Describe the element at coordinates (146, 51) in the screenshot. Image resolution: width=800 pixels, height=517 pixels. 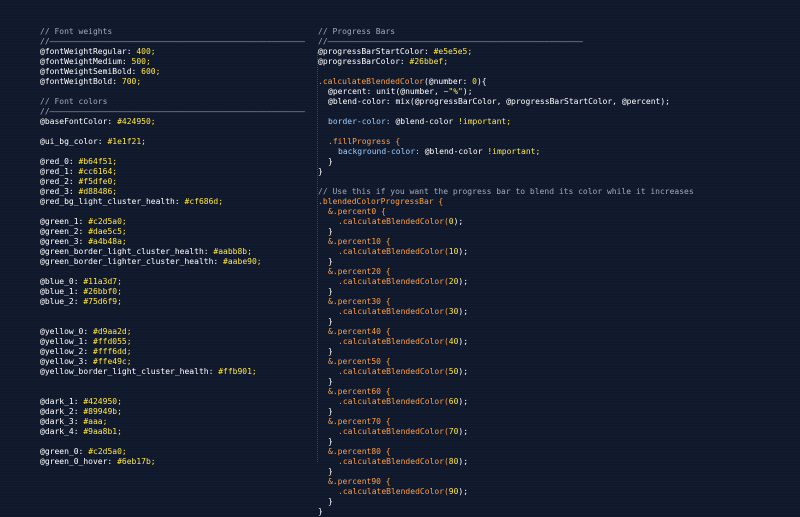
I see `variable-value: 400;` at that location.